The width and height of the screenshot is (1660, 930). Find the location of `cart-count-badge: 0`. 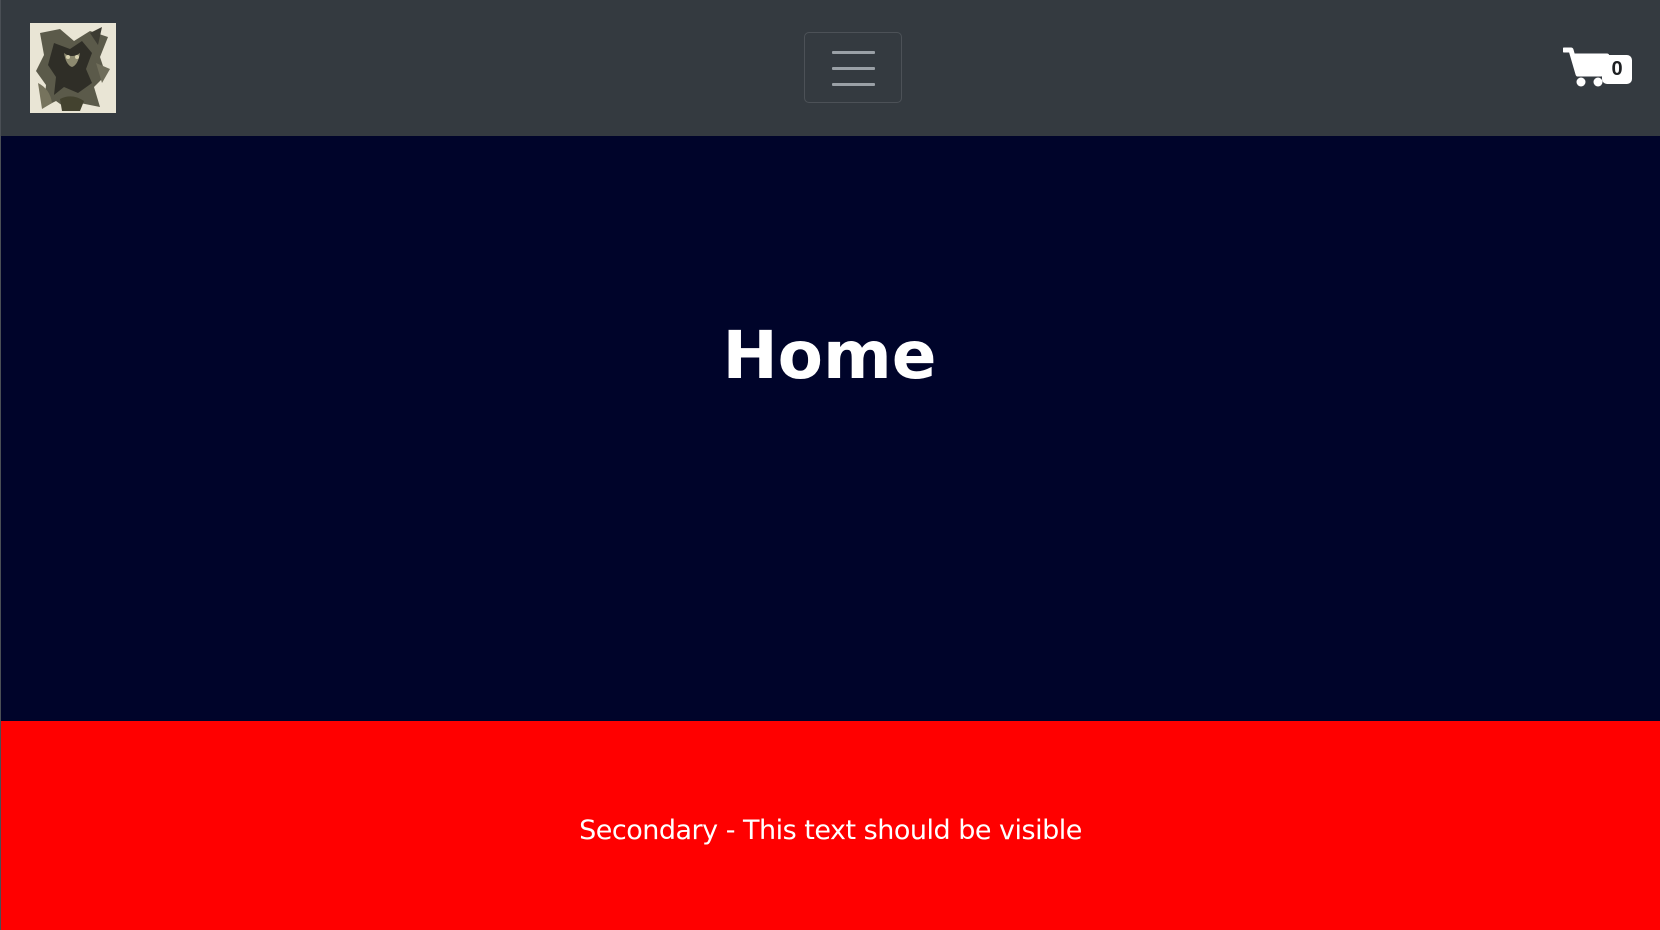

cart-count-badge: 0 is located at coordinates (1617, 69).